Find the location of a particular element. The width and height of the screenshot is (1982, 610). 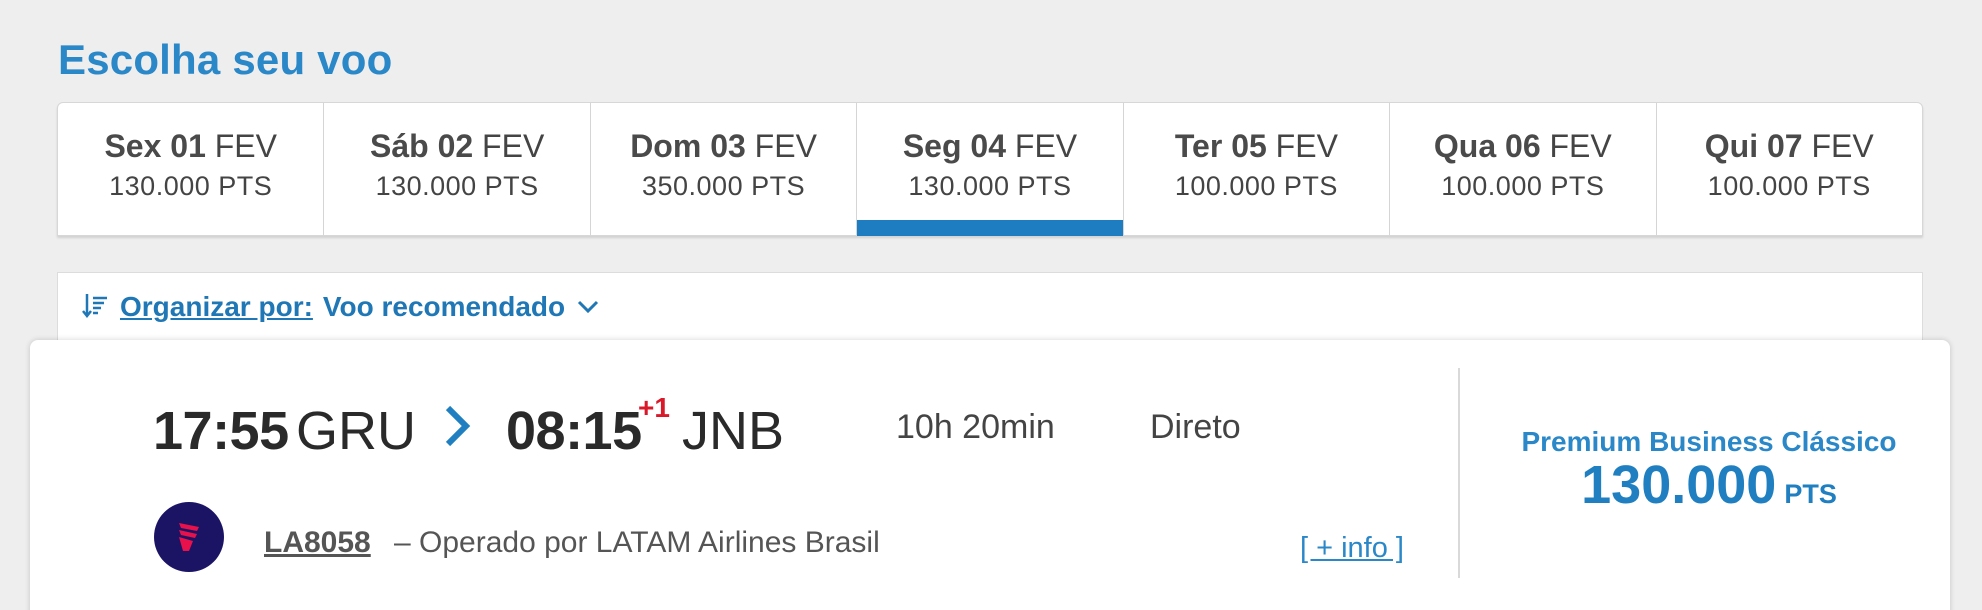

date-tab-date: Dom 03 FEV is located at coordinates (723, 146).